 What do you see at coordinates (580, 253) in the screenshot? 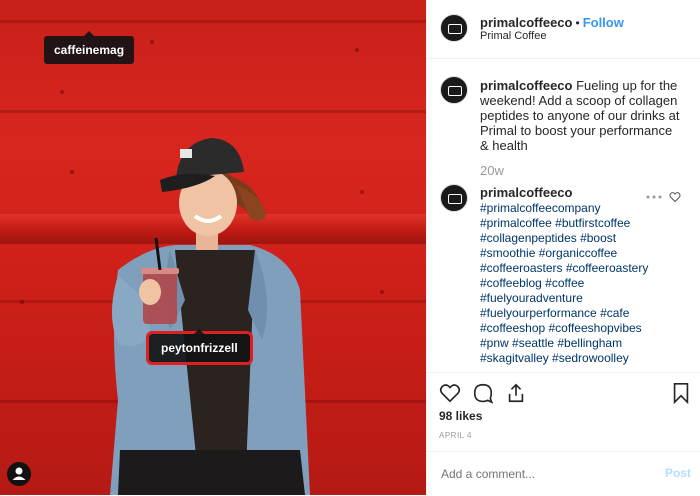
I see `hashtag-line: #smoothie #organiccoffee` at bounding box center [580, 253].